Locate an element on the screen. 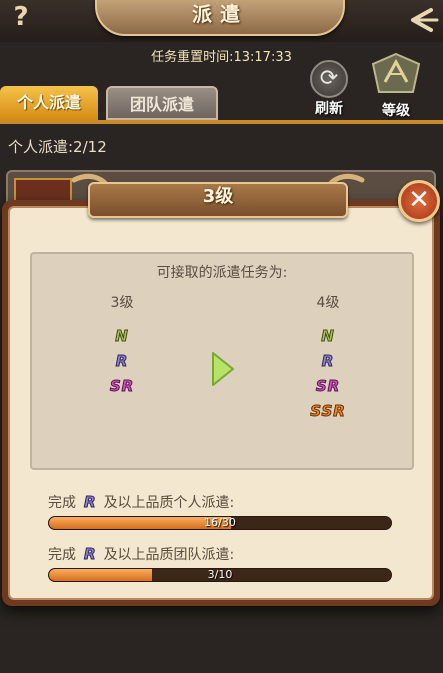  page-title: 派遣 is located at coordinates (220, 14).